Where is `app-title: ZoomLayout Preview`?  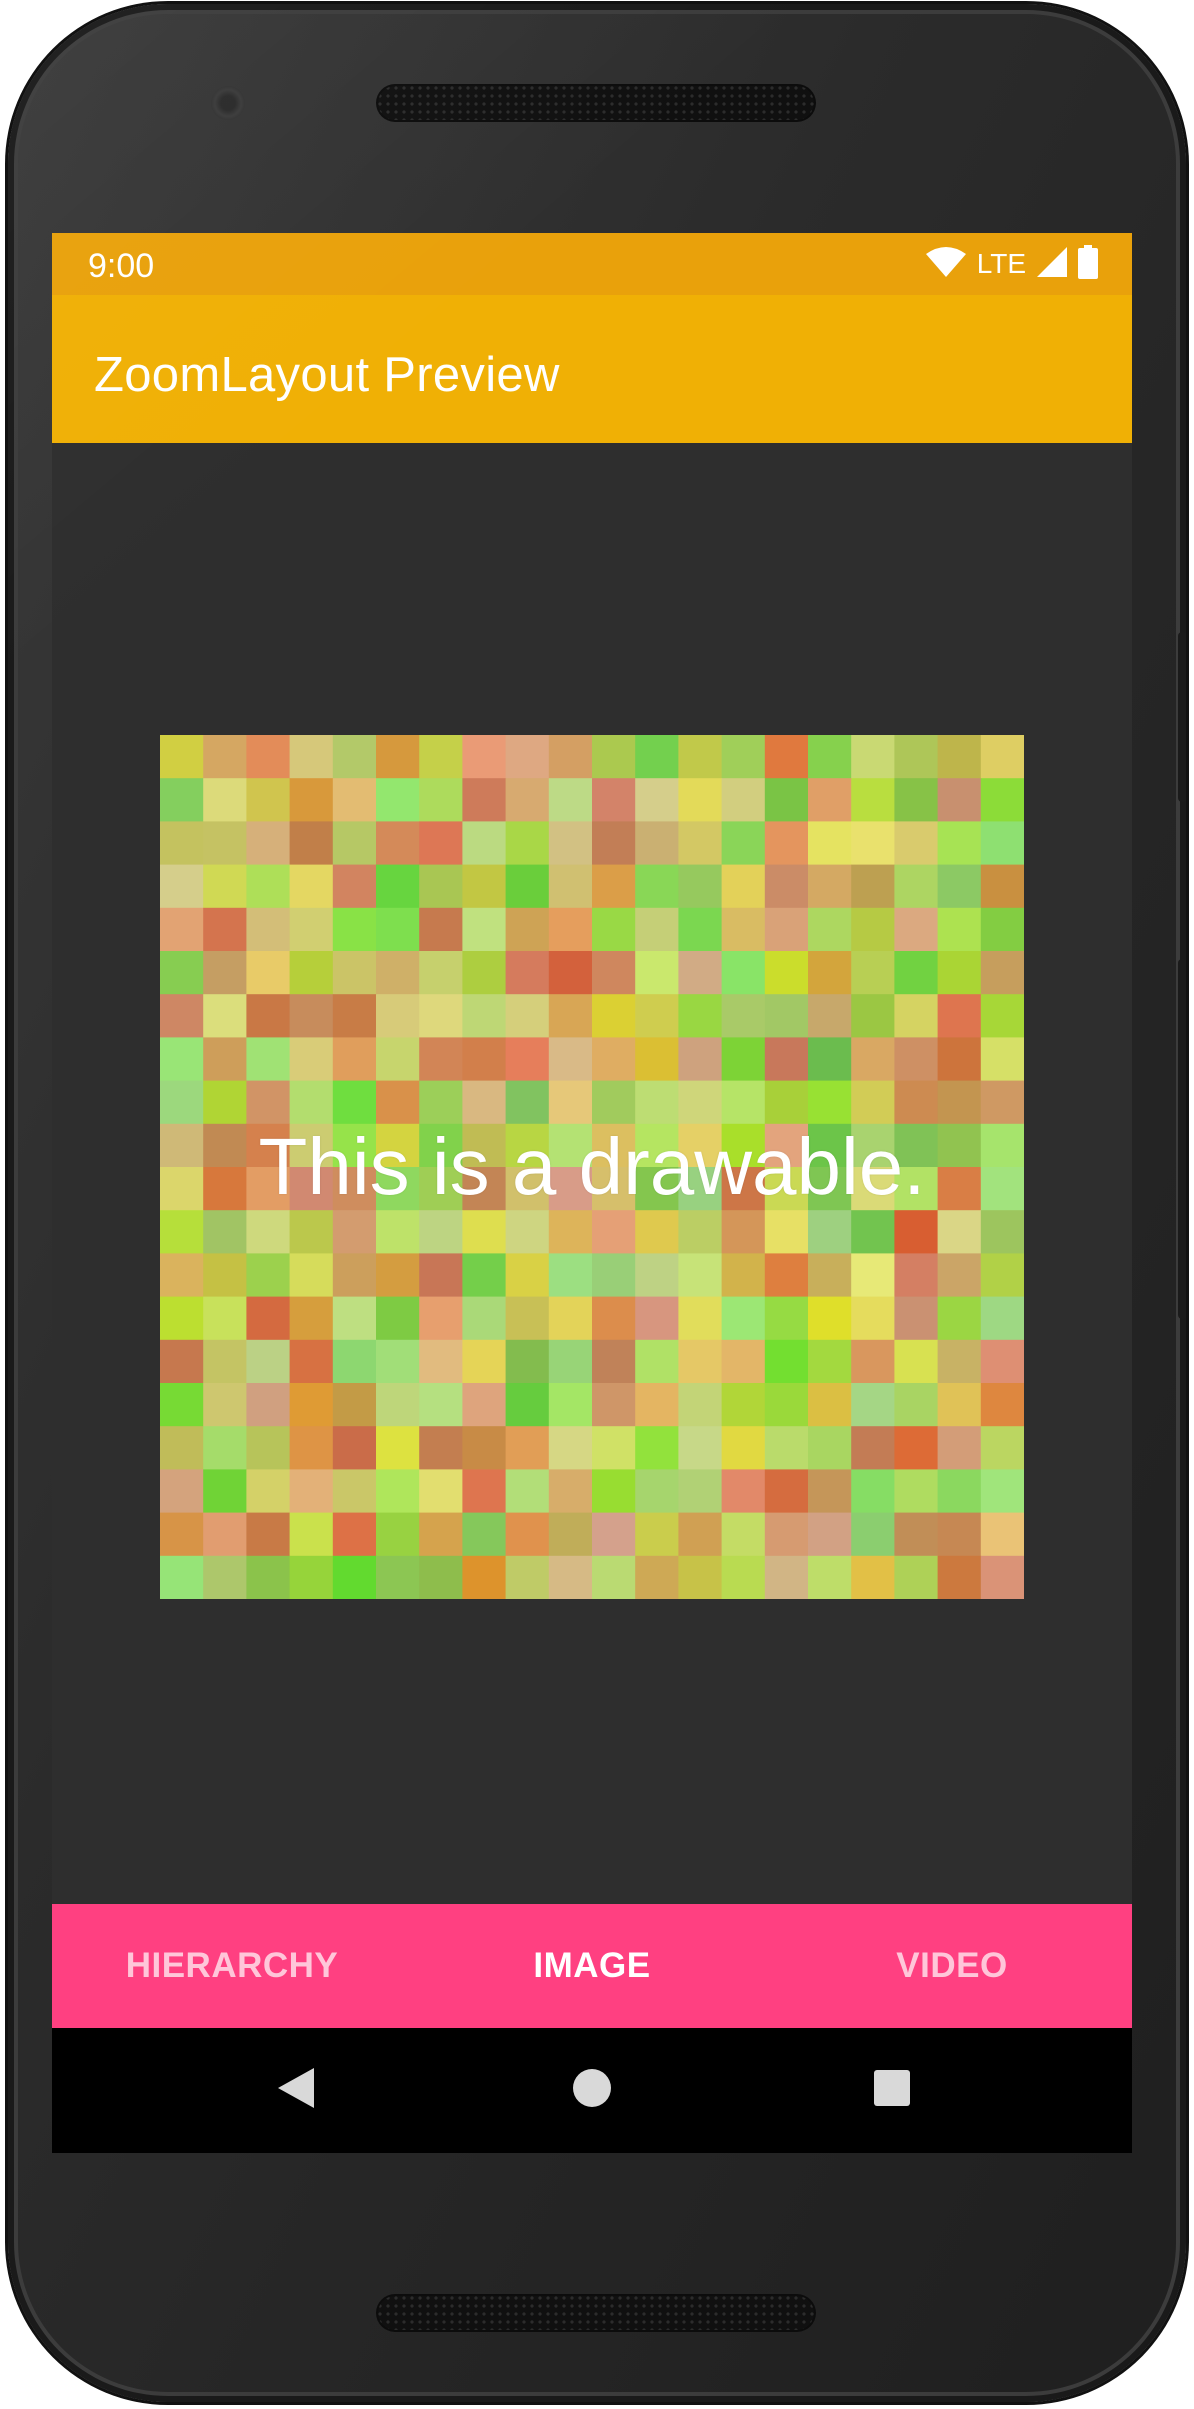
app-title: ZoomLayout Preview is located at coordinates (327, 375).